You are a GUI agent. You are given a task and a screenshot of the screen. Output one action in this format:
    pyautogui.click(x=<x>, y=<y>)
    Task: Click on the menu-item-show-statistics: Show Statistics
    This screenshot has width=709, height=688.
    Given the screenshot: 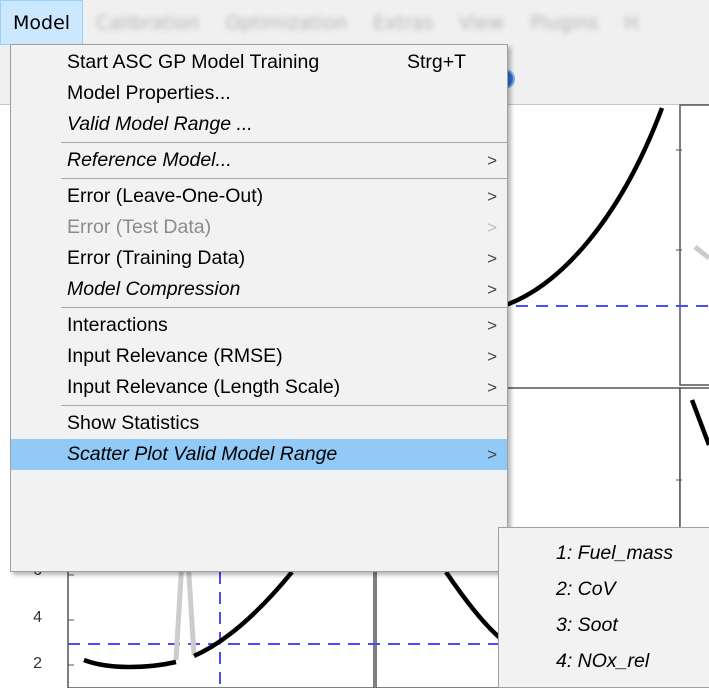 What is the action you would take?
    pyautogui.click(x=259, y=423)
    